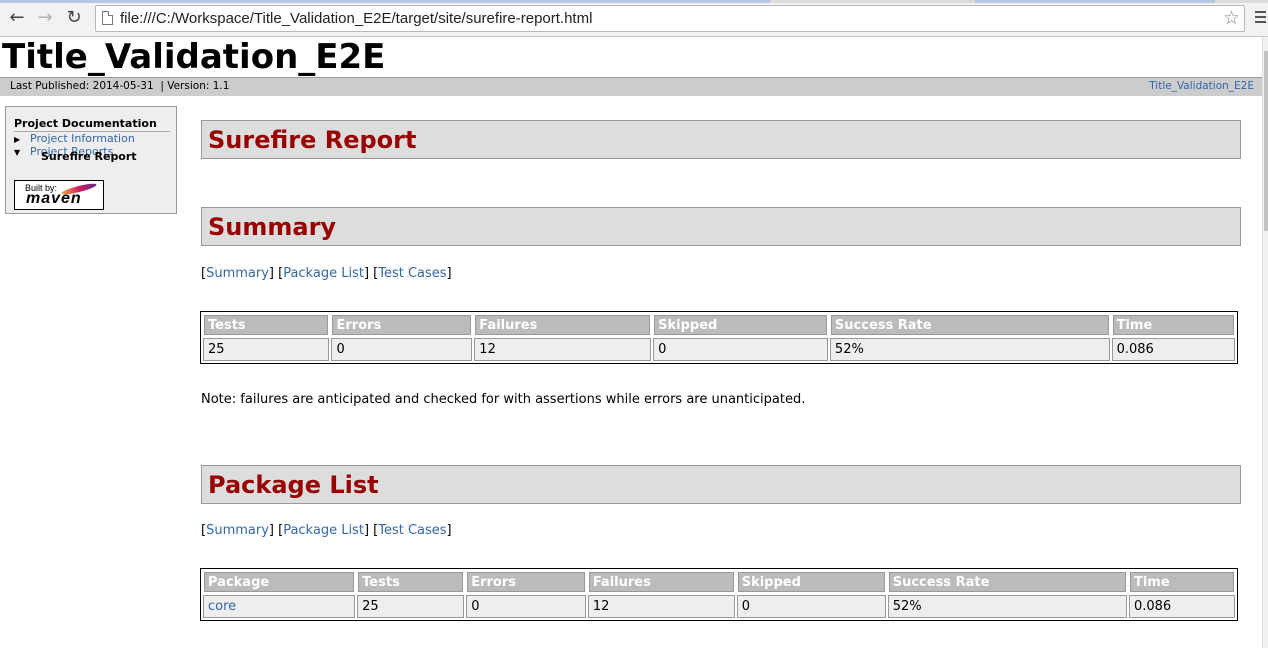 The image size is (1268, 648). I want to click on nav-item-project-information: ▶ Project Information, so click(74, 138).